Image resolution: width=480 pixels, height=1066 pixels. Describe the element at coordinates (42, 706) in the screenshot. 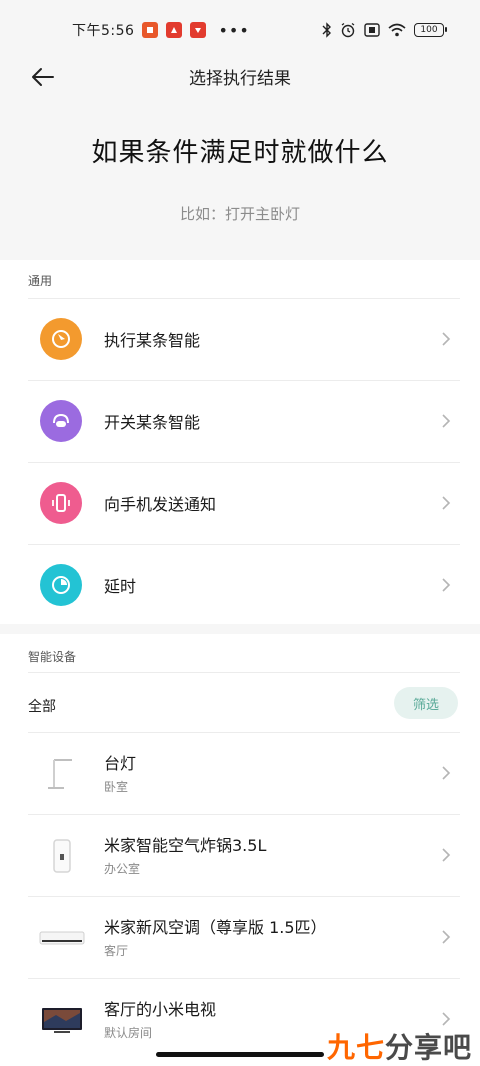

I see `filter-all-label: 全部` at that location.